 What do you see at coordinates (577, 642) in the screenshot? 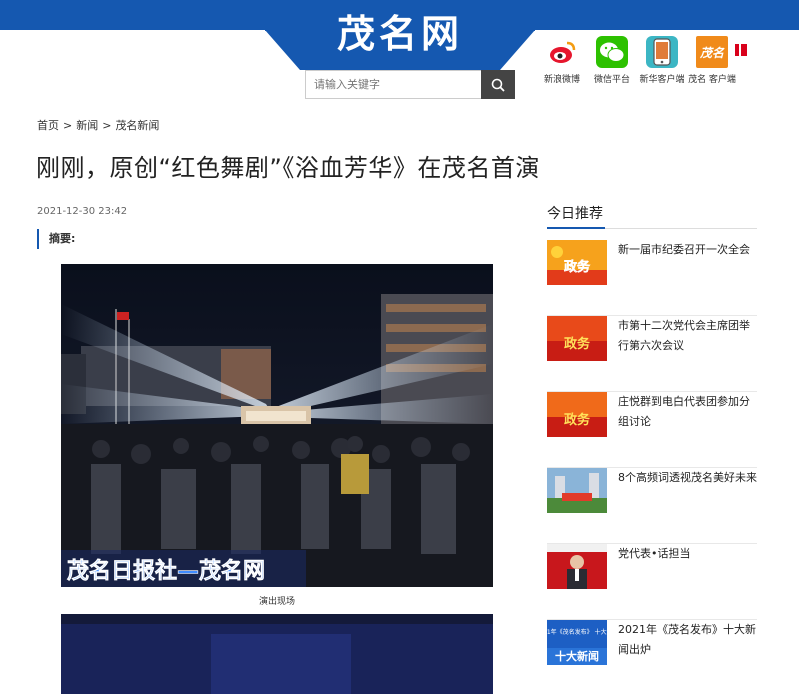
I see `recommend-thumb: 2021年《茂名发布》 十大新闻 十大新闻` at bounding box center [577, 642].